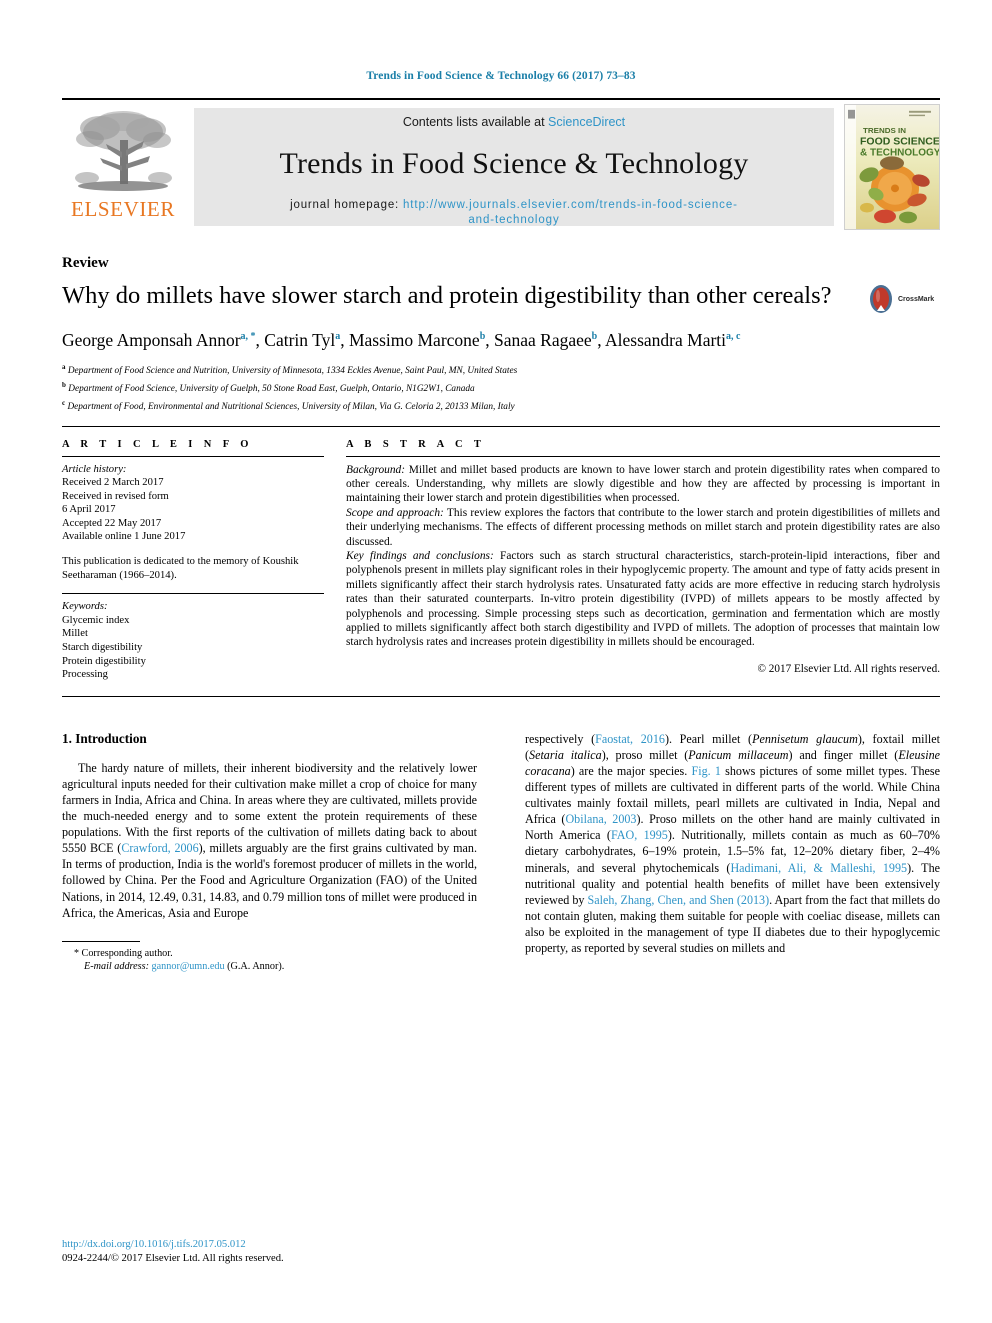 This screenshot has width=992, height=1323. What do you see at coordinates (85, 675) in the screenshot?
I see `keyword: Processing` at bounding box center [85, 675].